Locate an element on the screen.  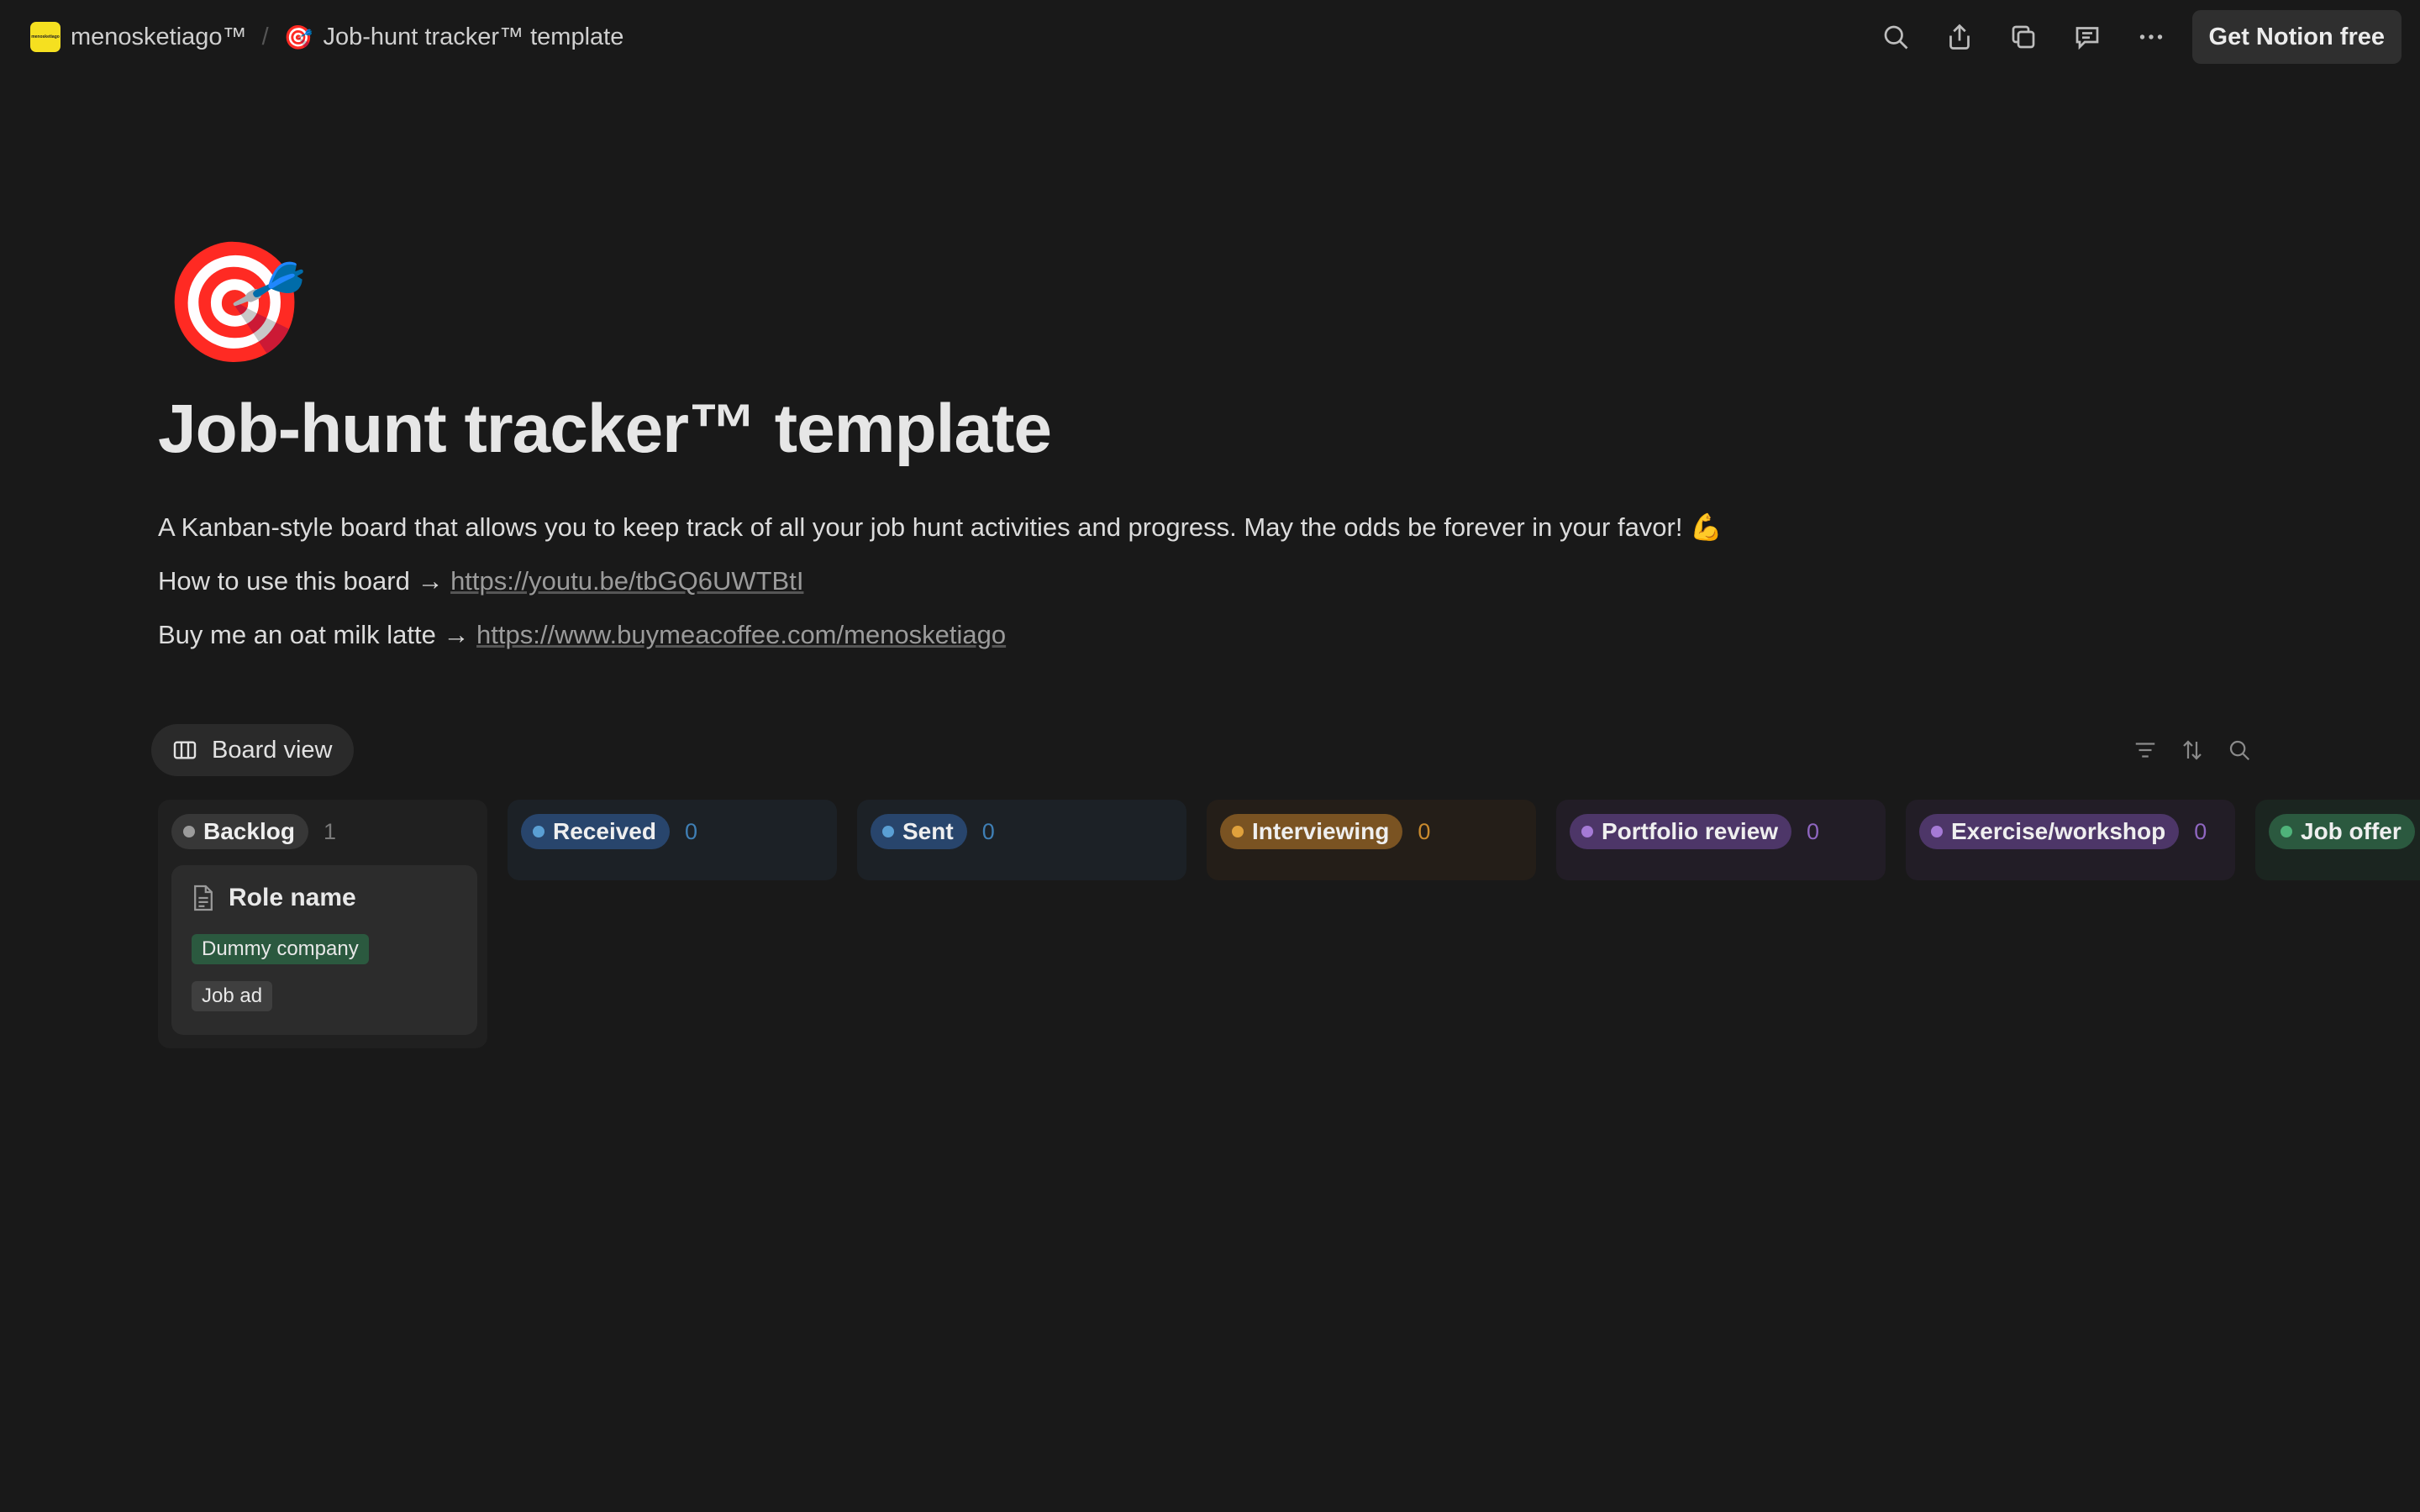
column-count: 1 is located at coordinates (329, 831).